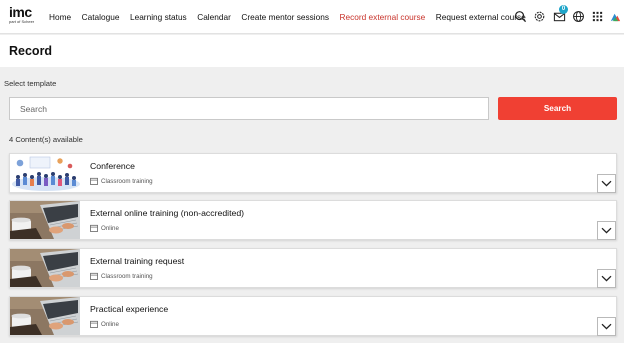  Describe the element at coordinates (30, 83) in the screenshot. I see `select-template-label: Select template` at that location.